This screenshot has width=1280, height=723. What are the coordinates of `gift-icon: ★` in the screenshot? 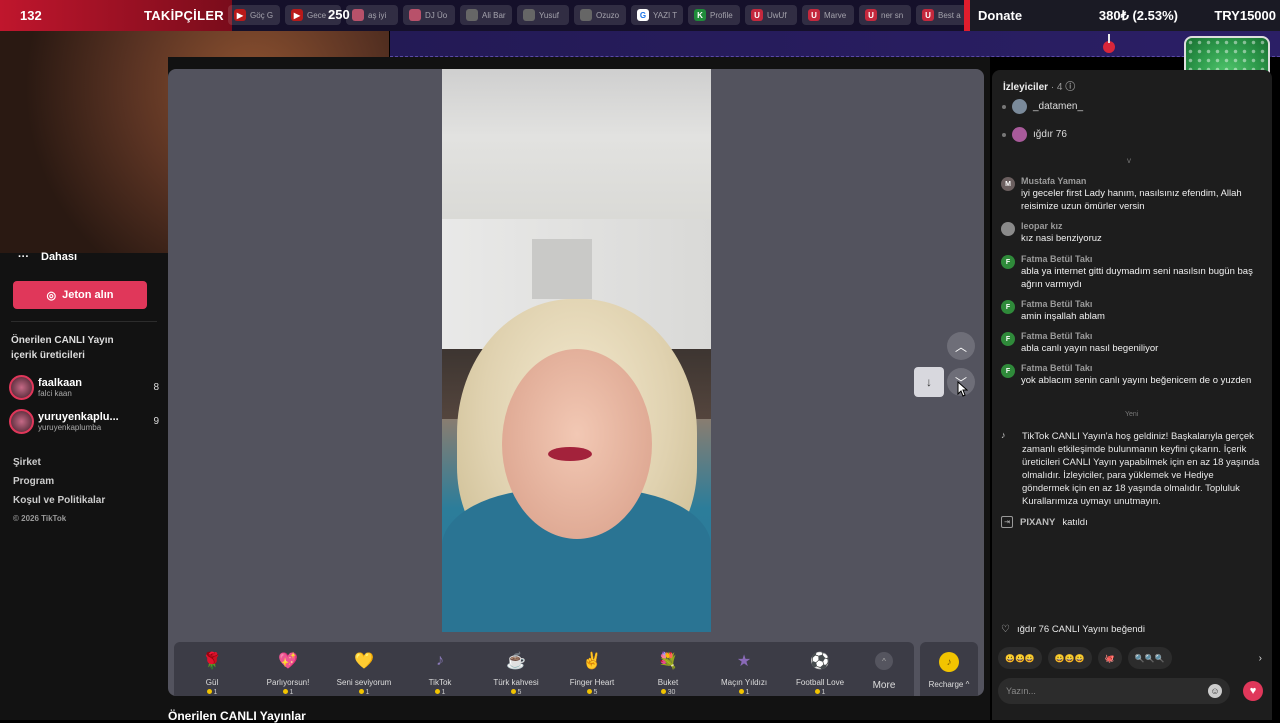 It's located at (744, 661).